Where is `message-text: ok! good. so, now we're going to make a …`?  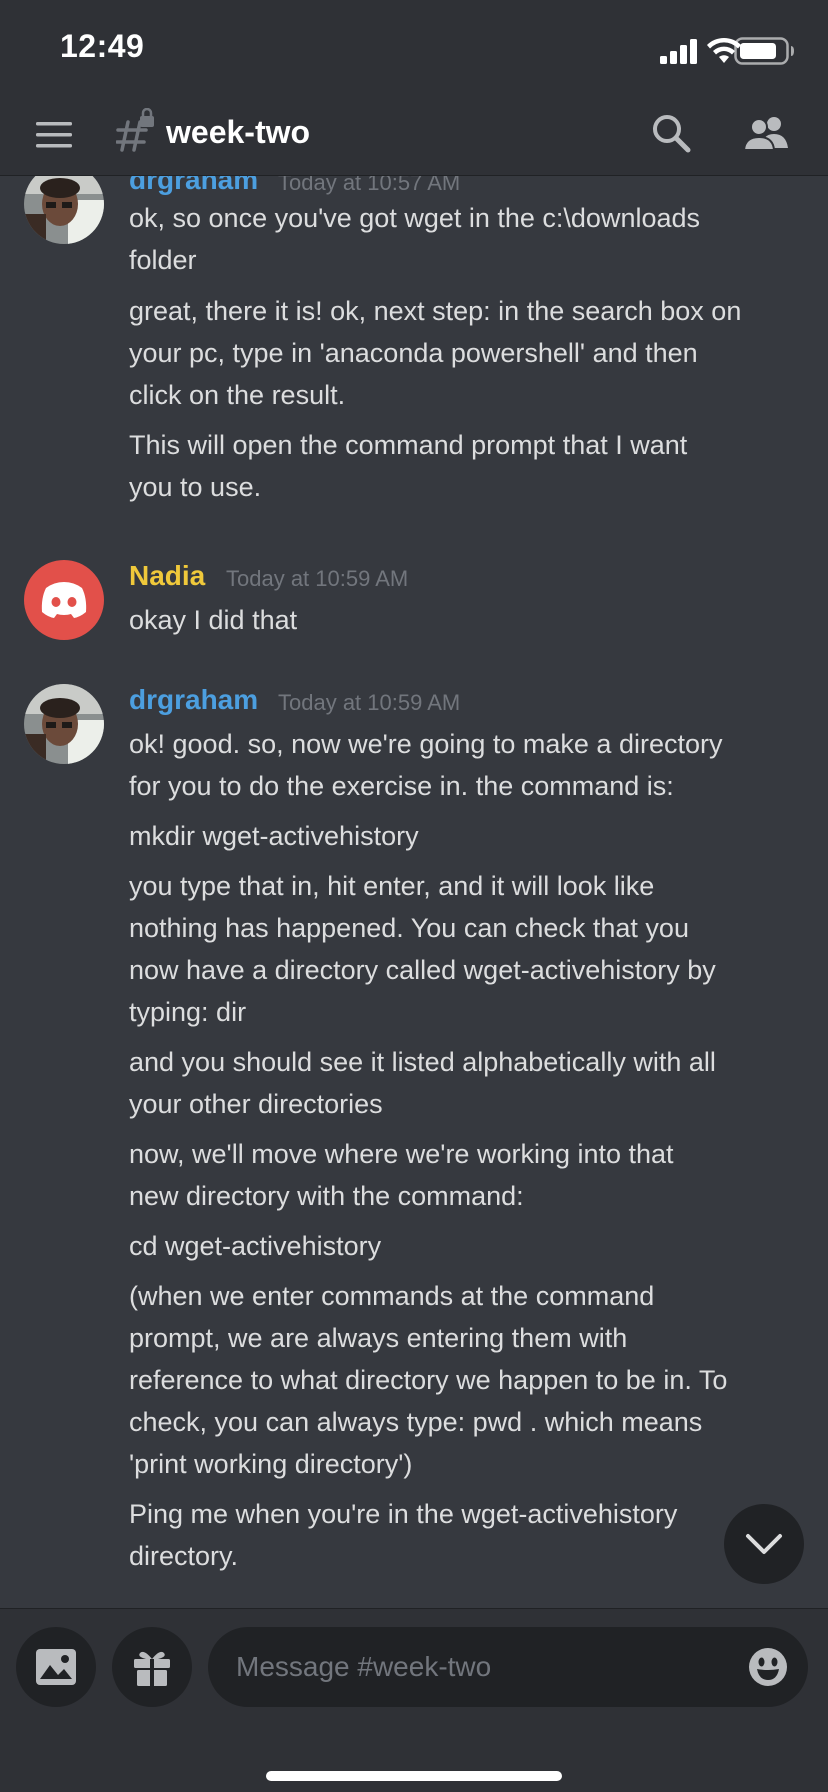
message-text: ok! good. so, now we're going to make a … is located at coordinates (426, 744).